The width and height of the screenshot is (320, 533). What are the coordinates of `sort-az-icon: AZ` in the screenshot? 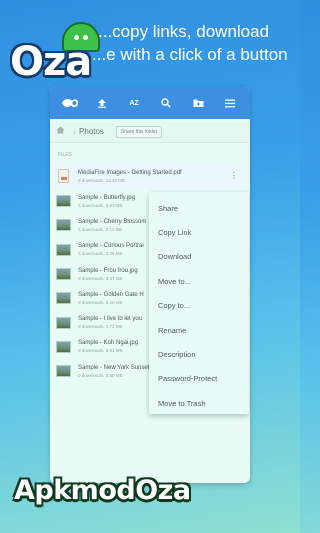 It's located at (134, 103).